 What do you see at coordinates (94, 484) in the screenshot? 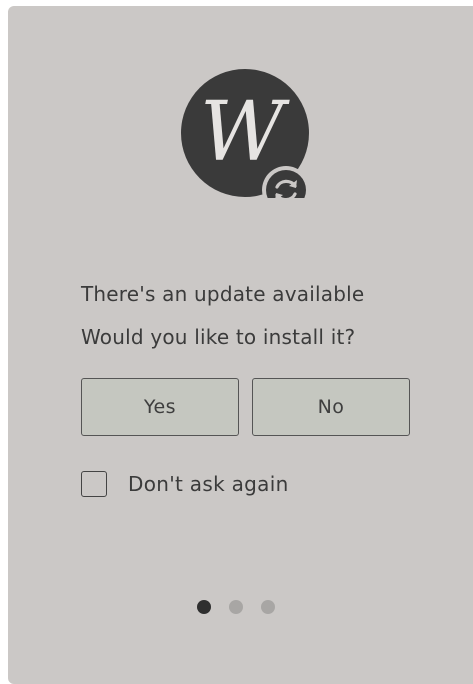
I see `dont-ask-again-checkbox` at bounding box center [94, 484].